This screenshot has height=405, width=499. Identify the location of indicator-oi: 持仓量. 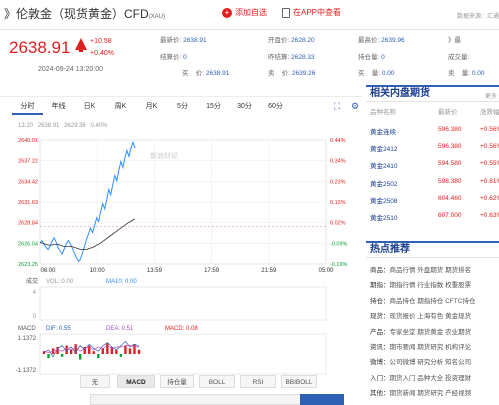
(177, 381).